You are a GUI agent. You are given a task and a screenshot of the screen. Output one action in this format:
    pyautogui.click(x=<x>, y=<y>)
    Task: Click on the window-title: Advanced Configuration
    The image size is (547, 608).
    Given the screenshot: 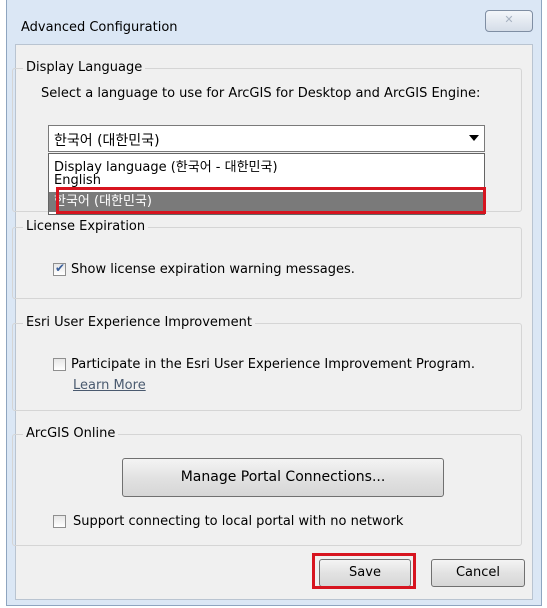 What is the action you would take?
    pyautogui.click(x=99, y=27)
    